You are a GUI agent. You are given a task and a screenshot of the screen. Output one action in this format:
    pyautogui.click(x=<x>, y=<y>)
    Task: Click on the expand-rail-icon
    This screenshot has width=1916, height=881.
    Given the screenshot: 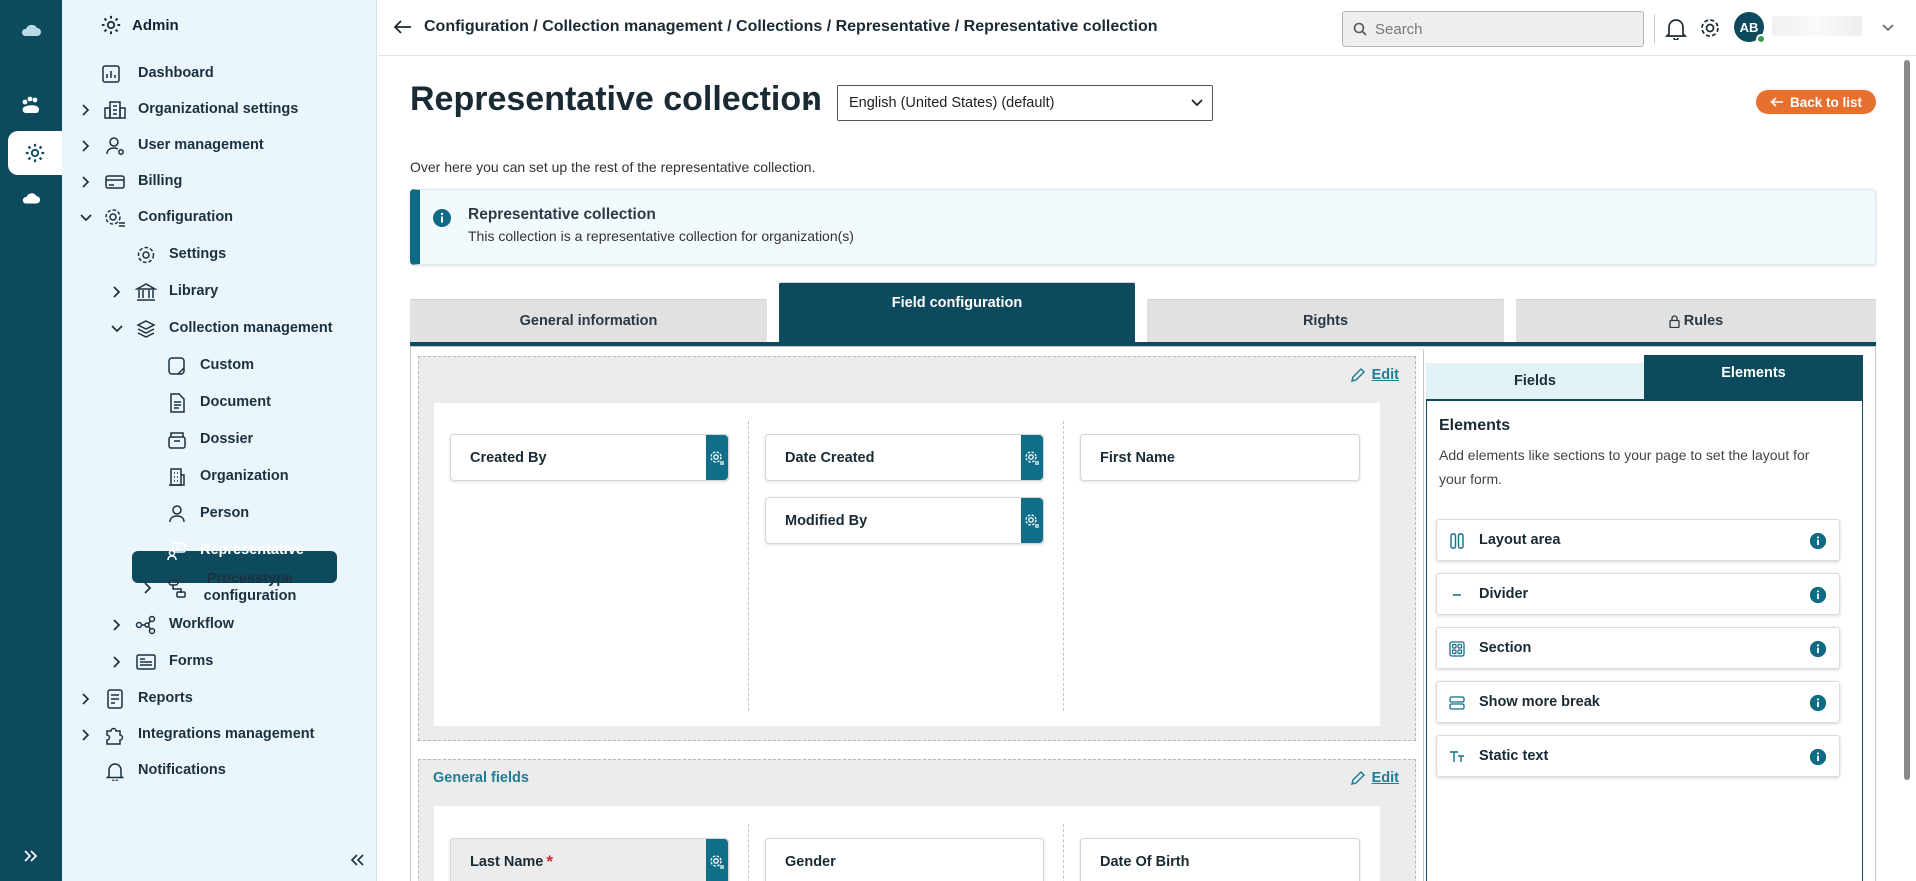 What is the action you would take?
    pyautogui.click(x=31, y=856)
    